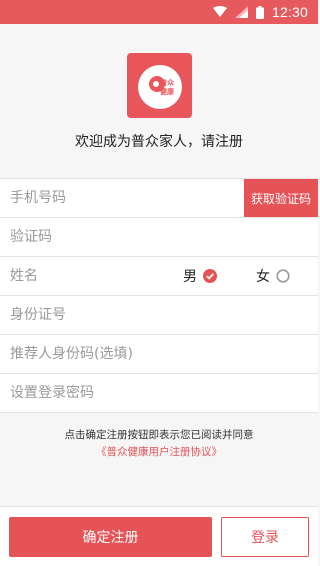 The image size is (320, 566). I want to click on password-input, so click(164, 393).